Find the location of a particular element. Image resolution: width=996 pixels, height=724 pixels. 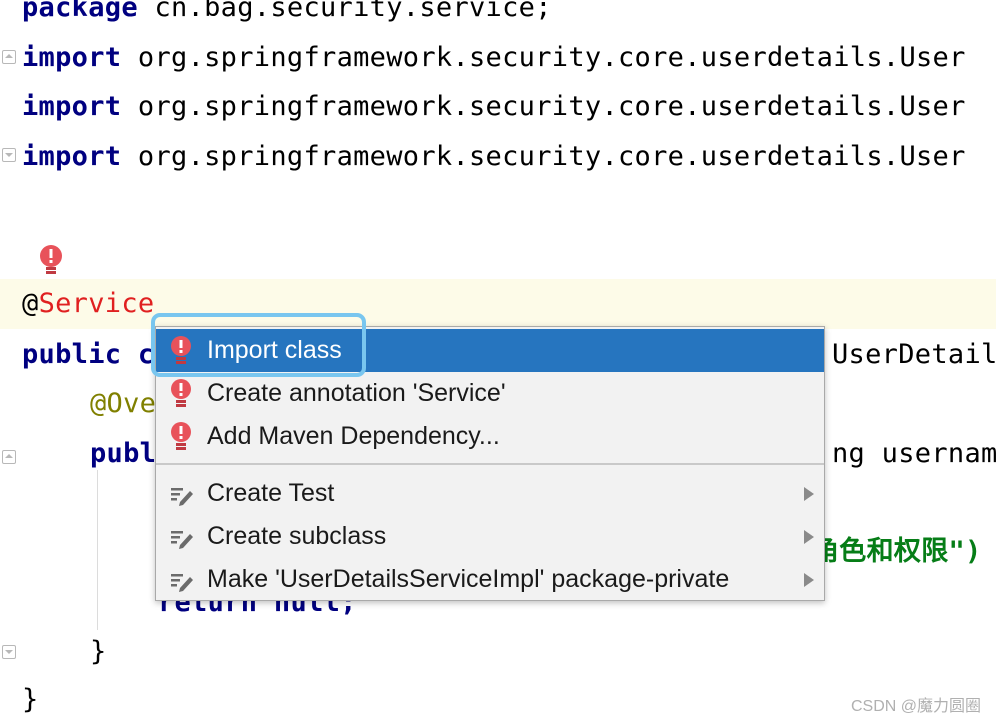

menu-item-create-annotation: Create annotation 'Service' is located at coordinates (490, 393).